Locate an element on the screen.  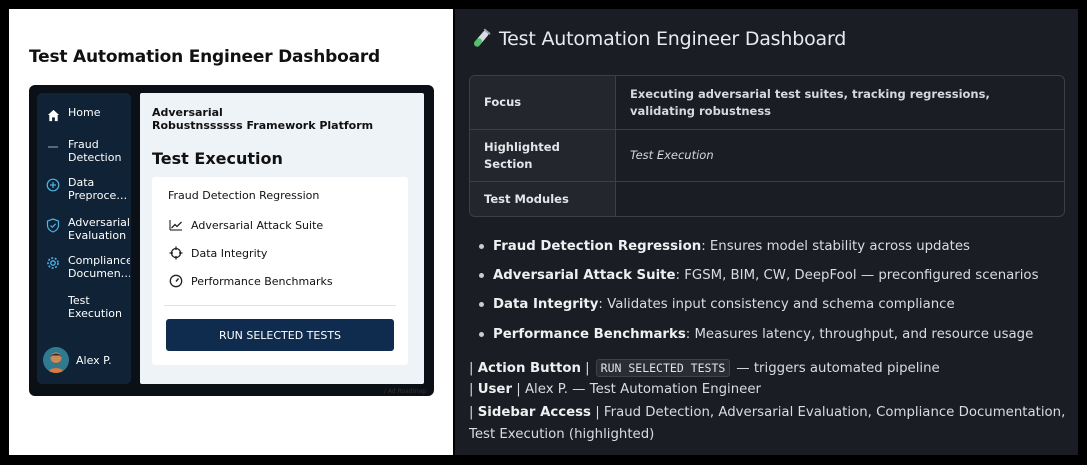
user-name: Alex P. is located at coordinates (94, 360).